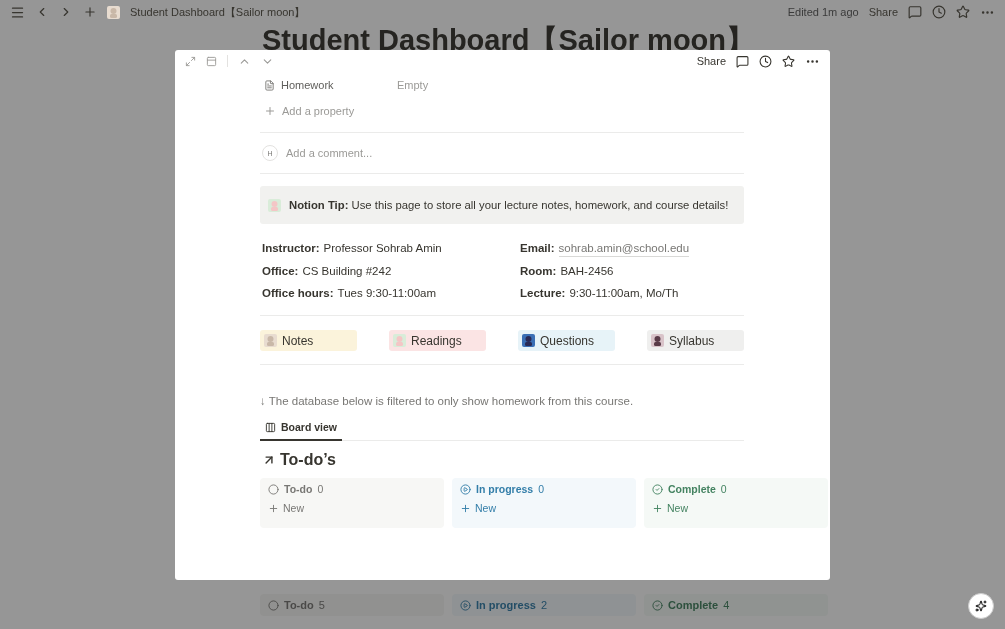 This screenshot has height=629, width=1005. Describe the element at coordinates (308, 85) in the screenshot. I see `property-label: Homework` at that location.